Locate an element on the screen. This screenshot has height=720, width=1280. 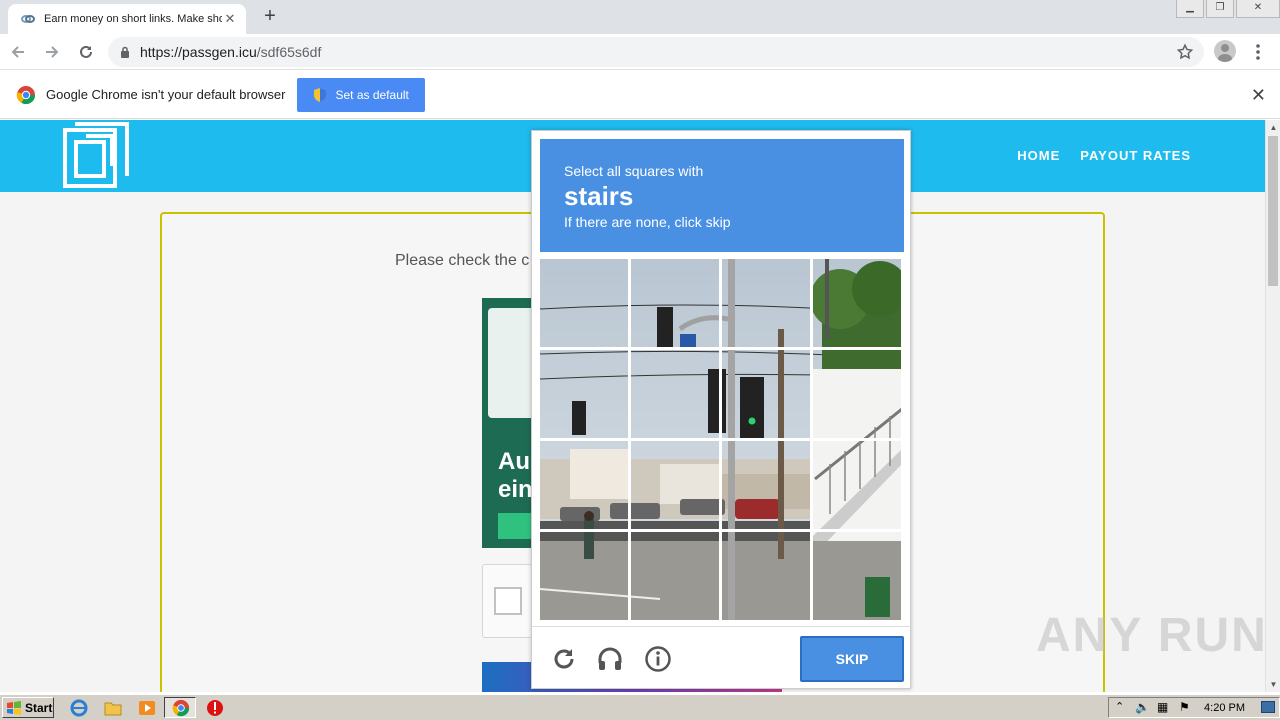
start-button: Start is located at coordinates (28, 707).